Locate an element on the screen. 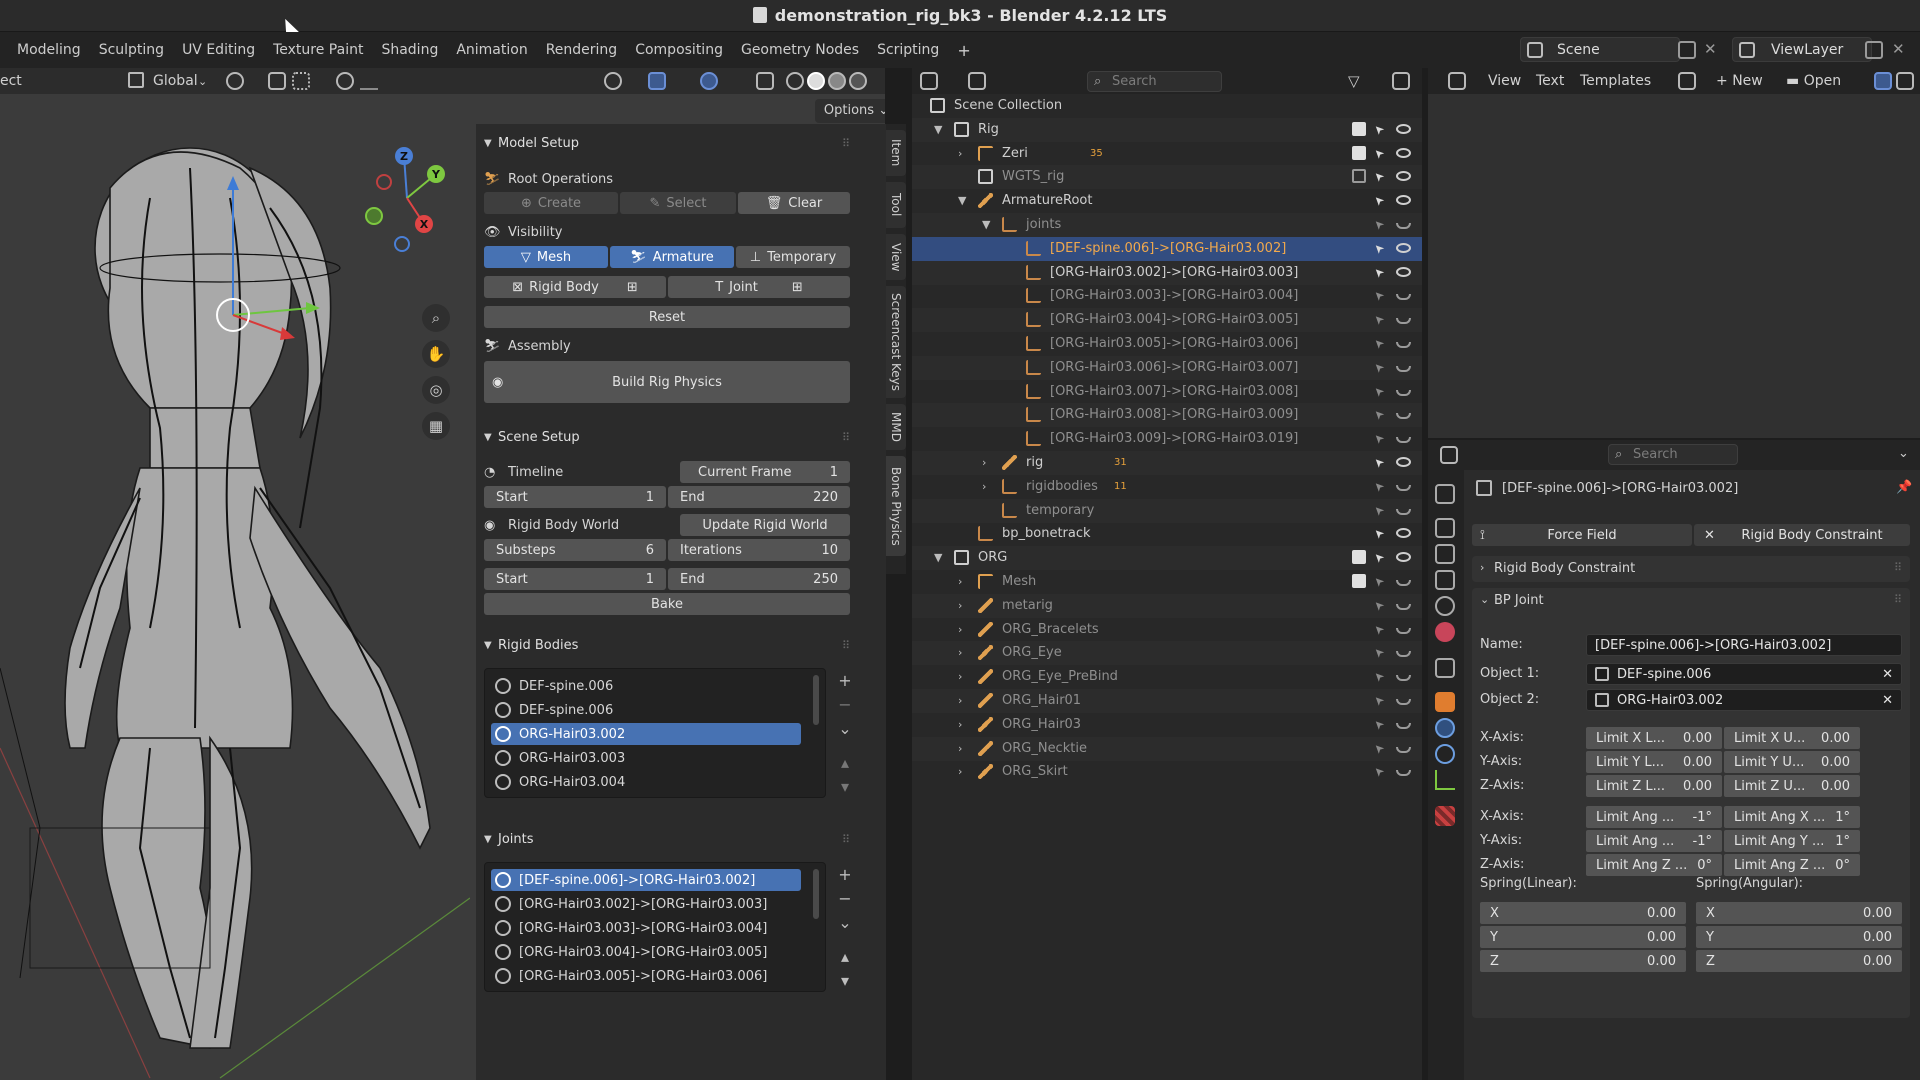 Image resolution: width=1920 pixels, height=1080 pixels. tab-texture-paint: Texture Paint is located at coordinates (318, 50).